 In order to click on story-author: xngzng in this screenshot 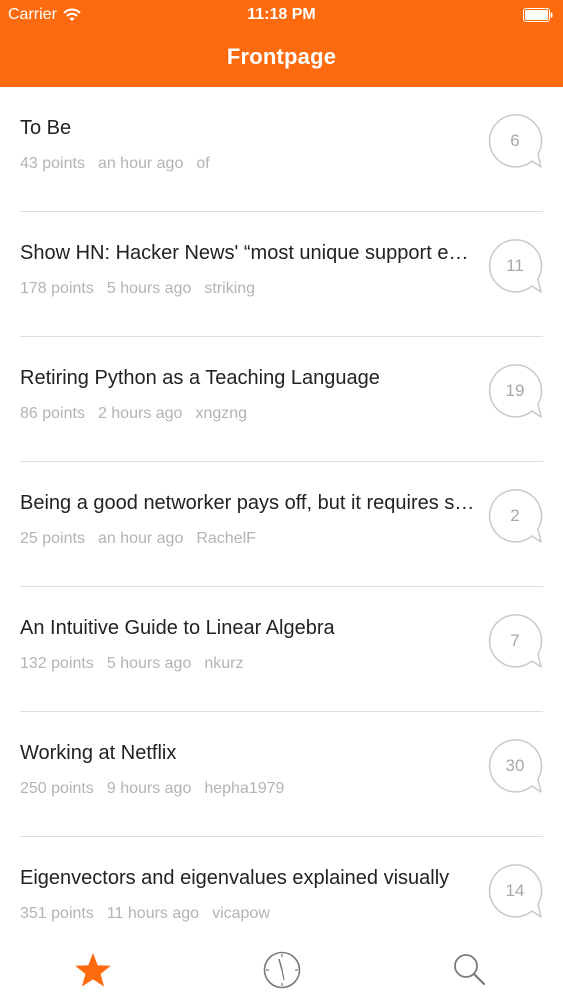, I will do `click(221, 413)`.